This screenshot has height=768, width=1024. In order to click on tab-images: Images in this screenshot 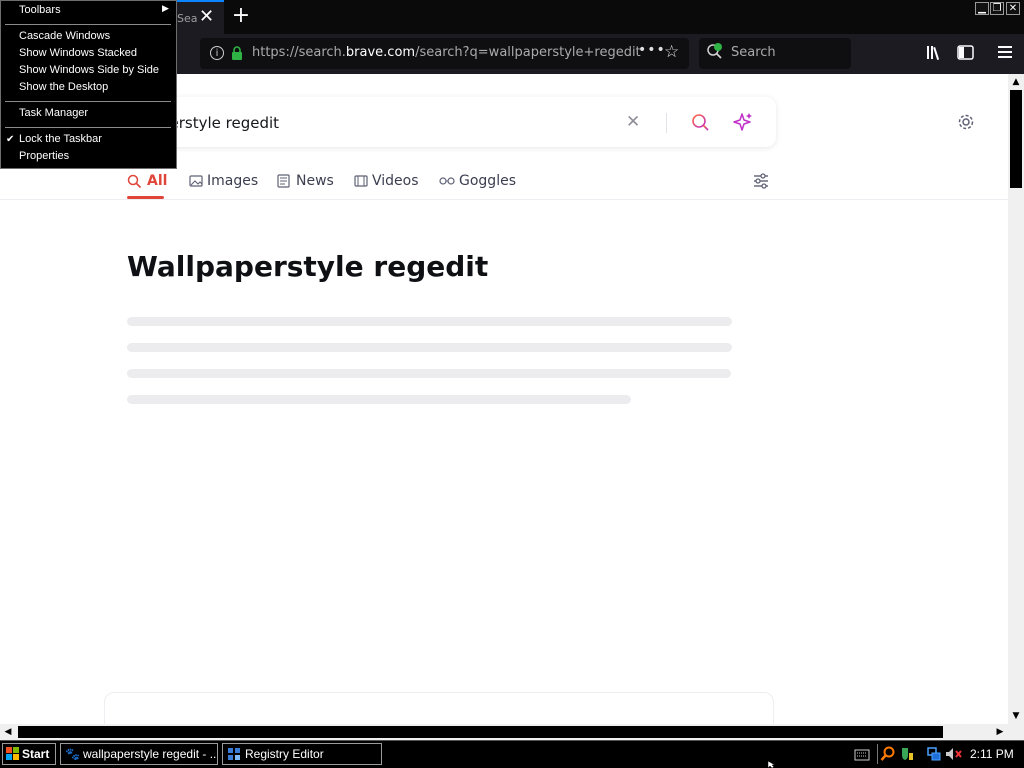, I will do `click(232, 181)`.